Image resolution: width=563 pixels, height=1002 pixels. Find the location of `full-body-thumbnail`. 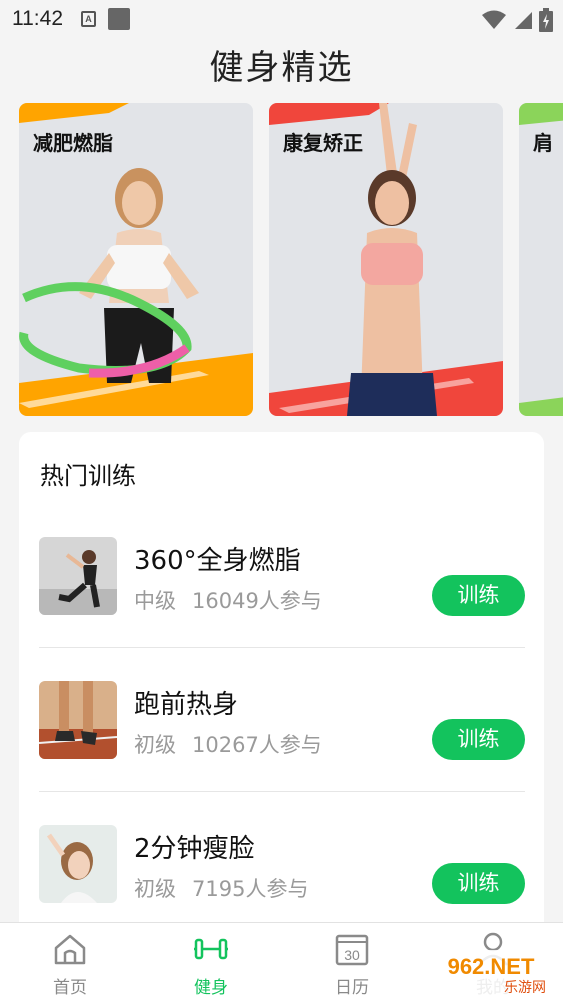

full-body-thumbnail is located at coordinates (78, 576).